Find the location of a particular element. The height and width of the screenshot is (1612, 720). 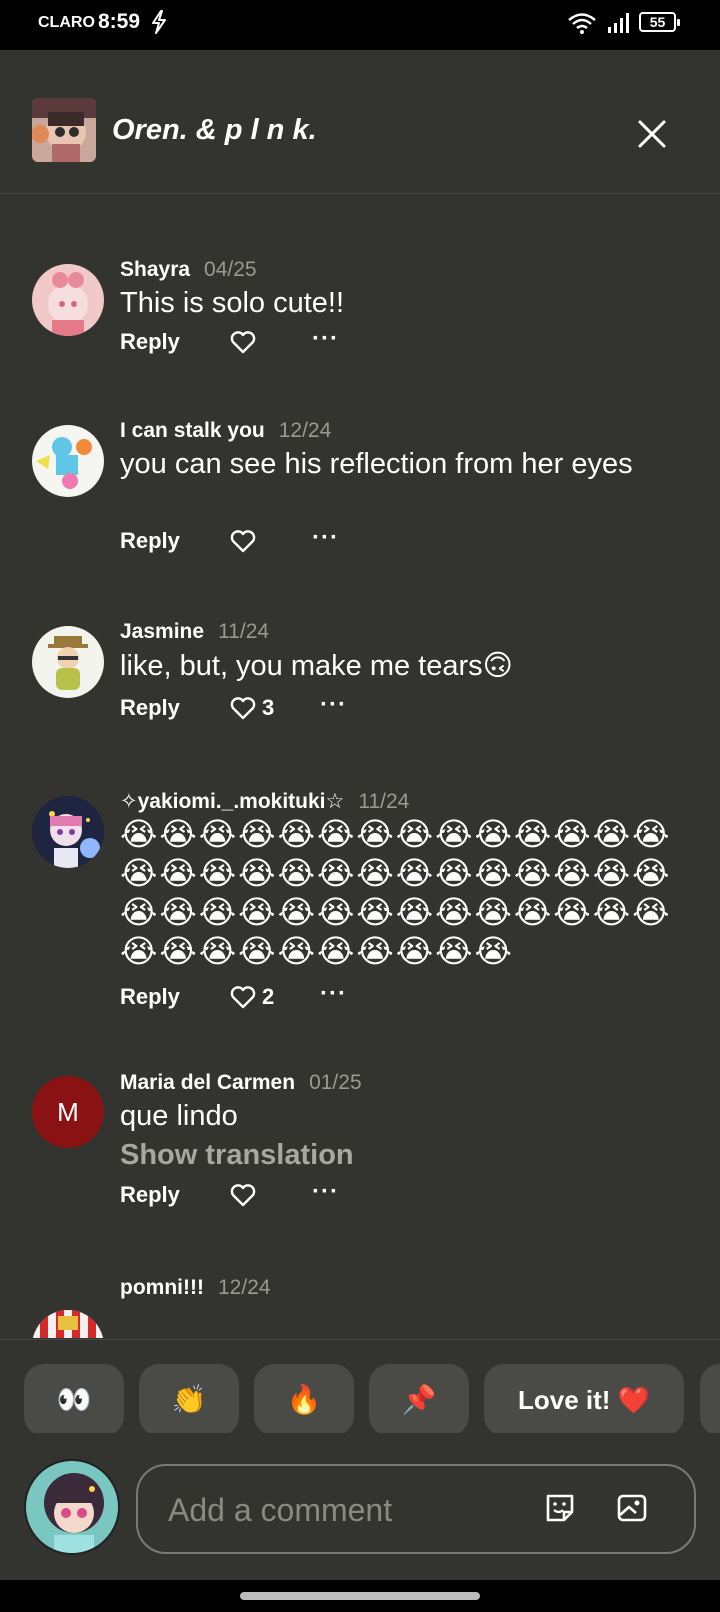

comment-username: pomni!!! is located at coordinates (162, 1287).